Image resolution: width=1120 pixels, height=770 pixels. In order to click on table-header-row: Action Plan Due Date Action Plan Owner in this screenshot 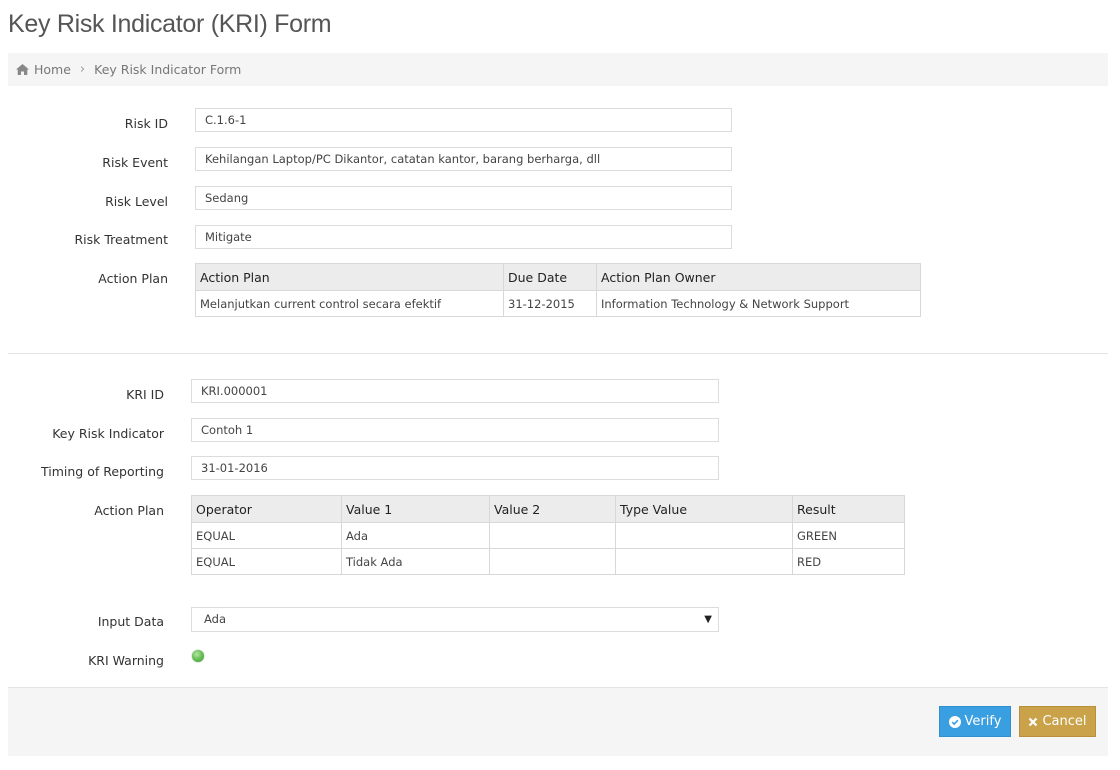, I will do `click(558, 277)`.